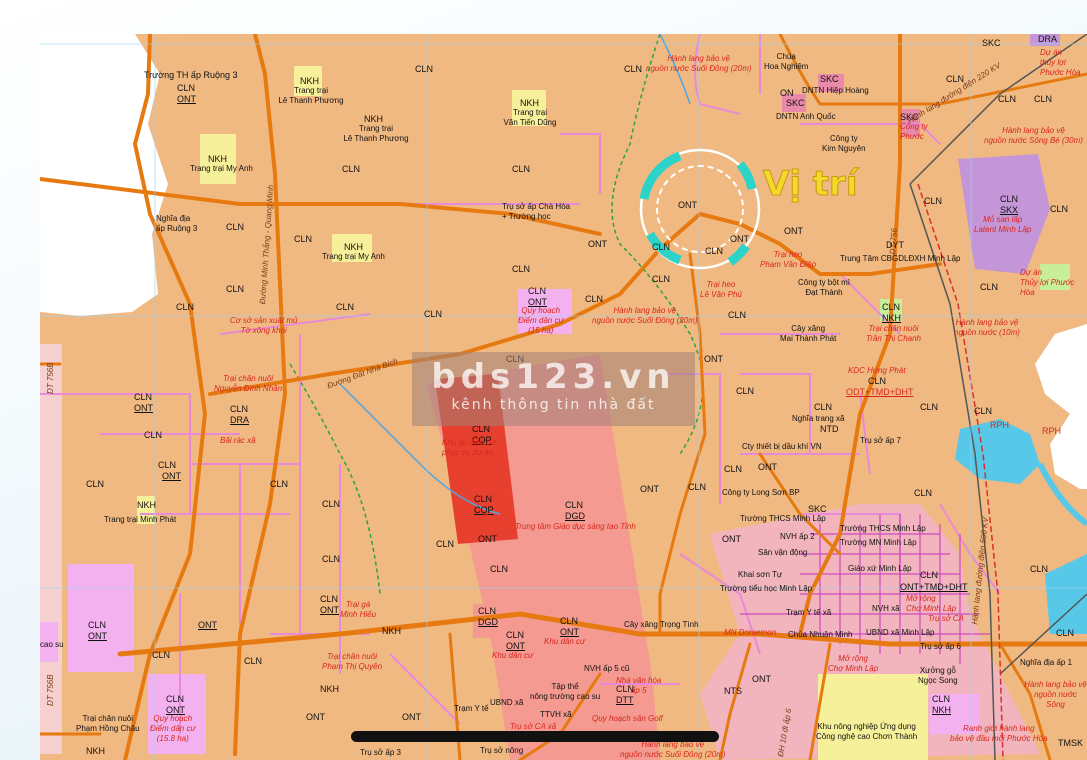 The width and height of the screenshot is (1087, 760). What do you see at coordinates (161, 655) in the screenshot?
I see `code-cln-a25: CLN` at bounding box center [161, 655].